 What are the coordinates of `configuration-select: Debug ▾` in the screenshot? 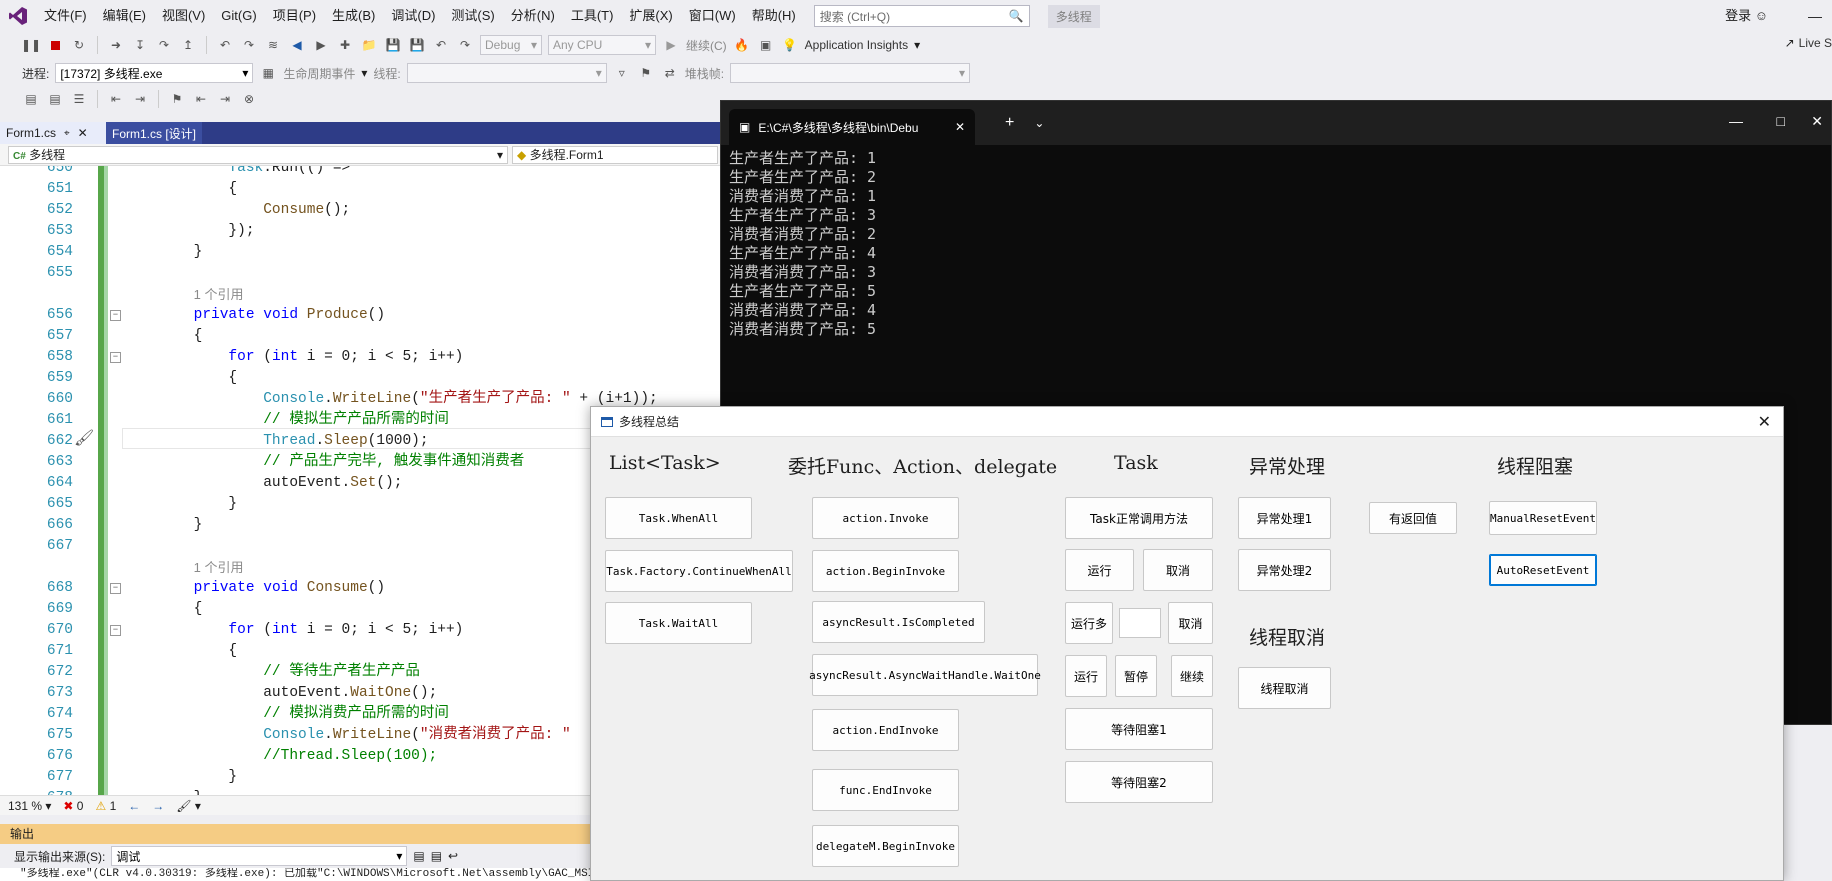 It's located at (511, 45).